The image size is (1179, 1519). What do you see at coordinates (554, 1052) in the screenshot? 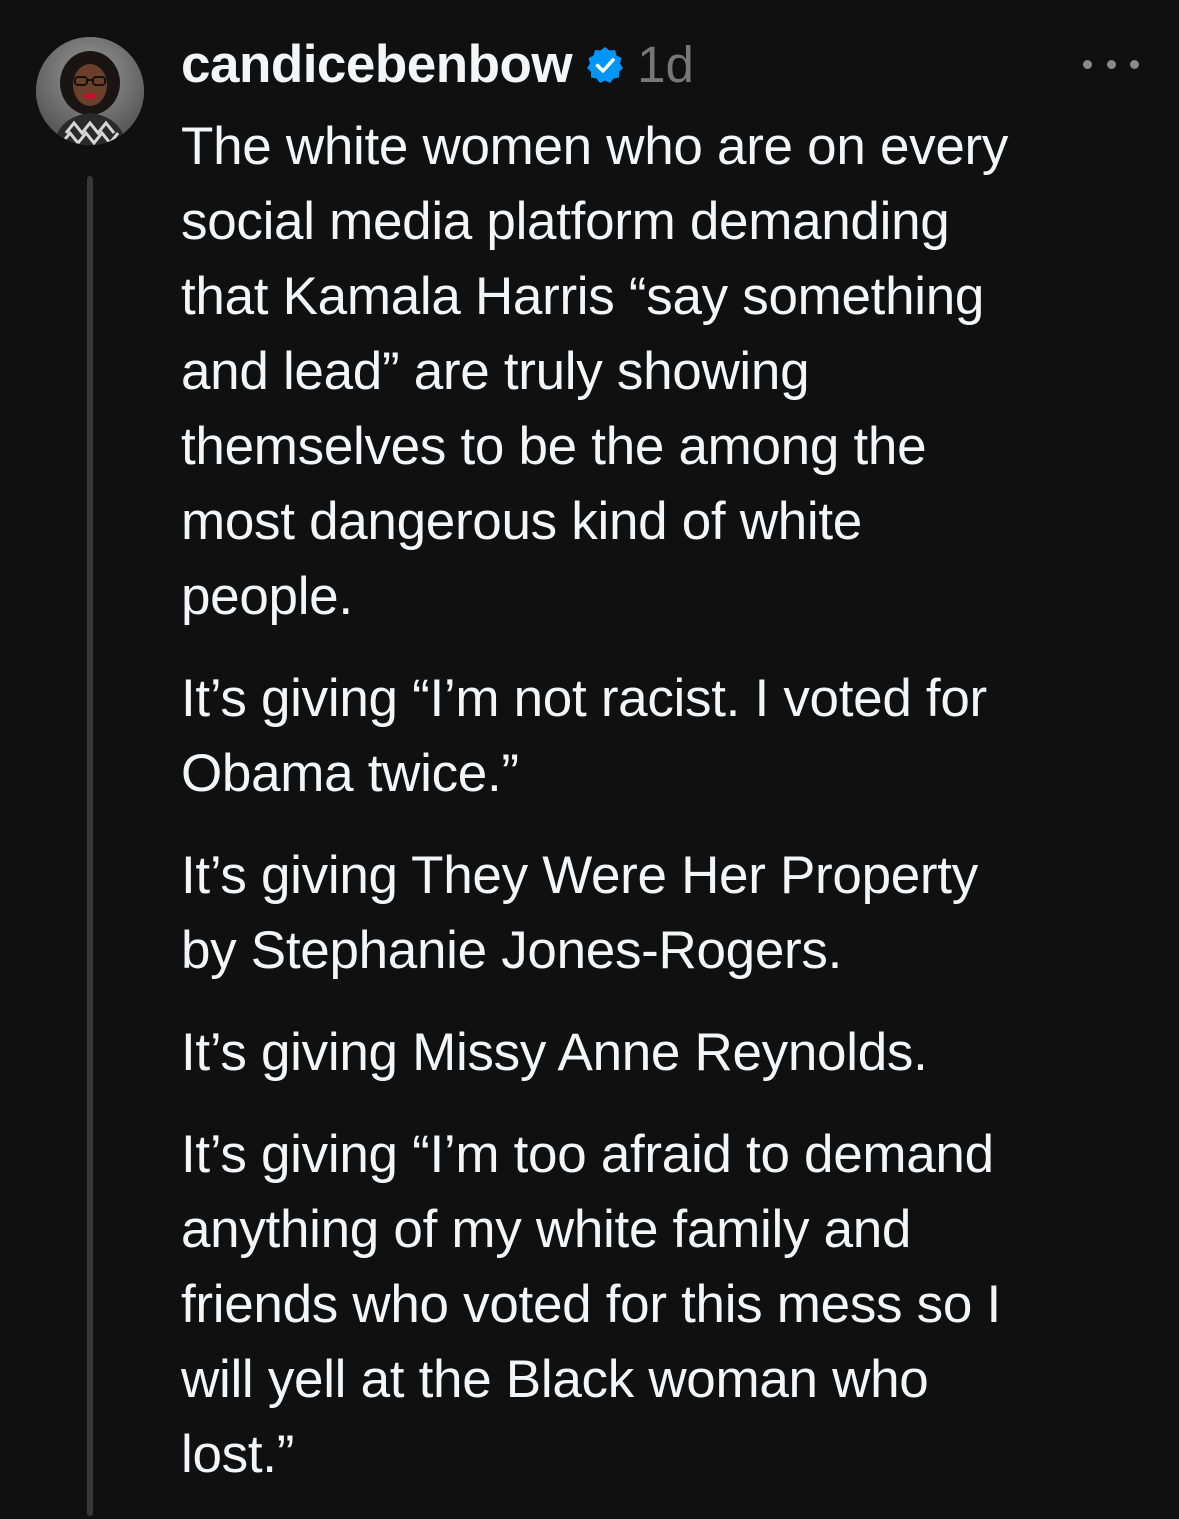
I see `post-paragraph: It’s giving Missy Anne Reynolds.` at bounding box center [554, 1052].